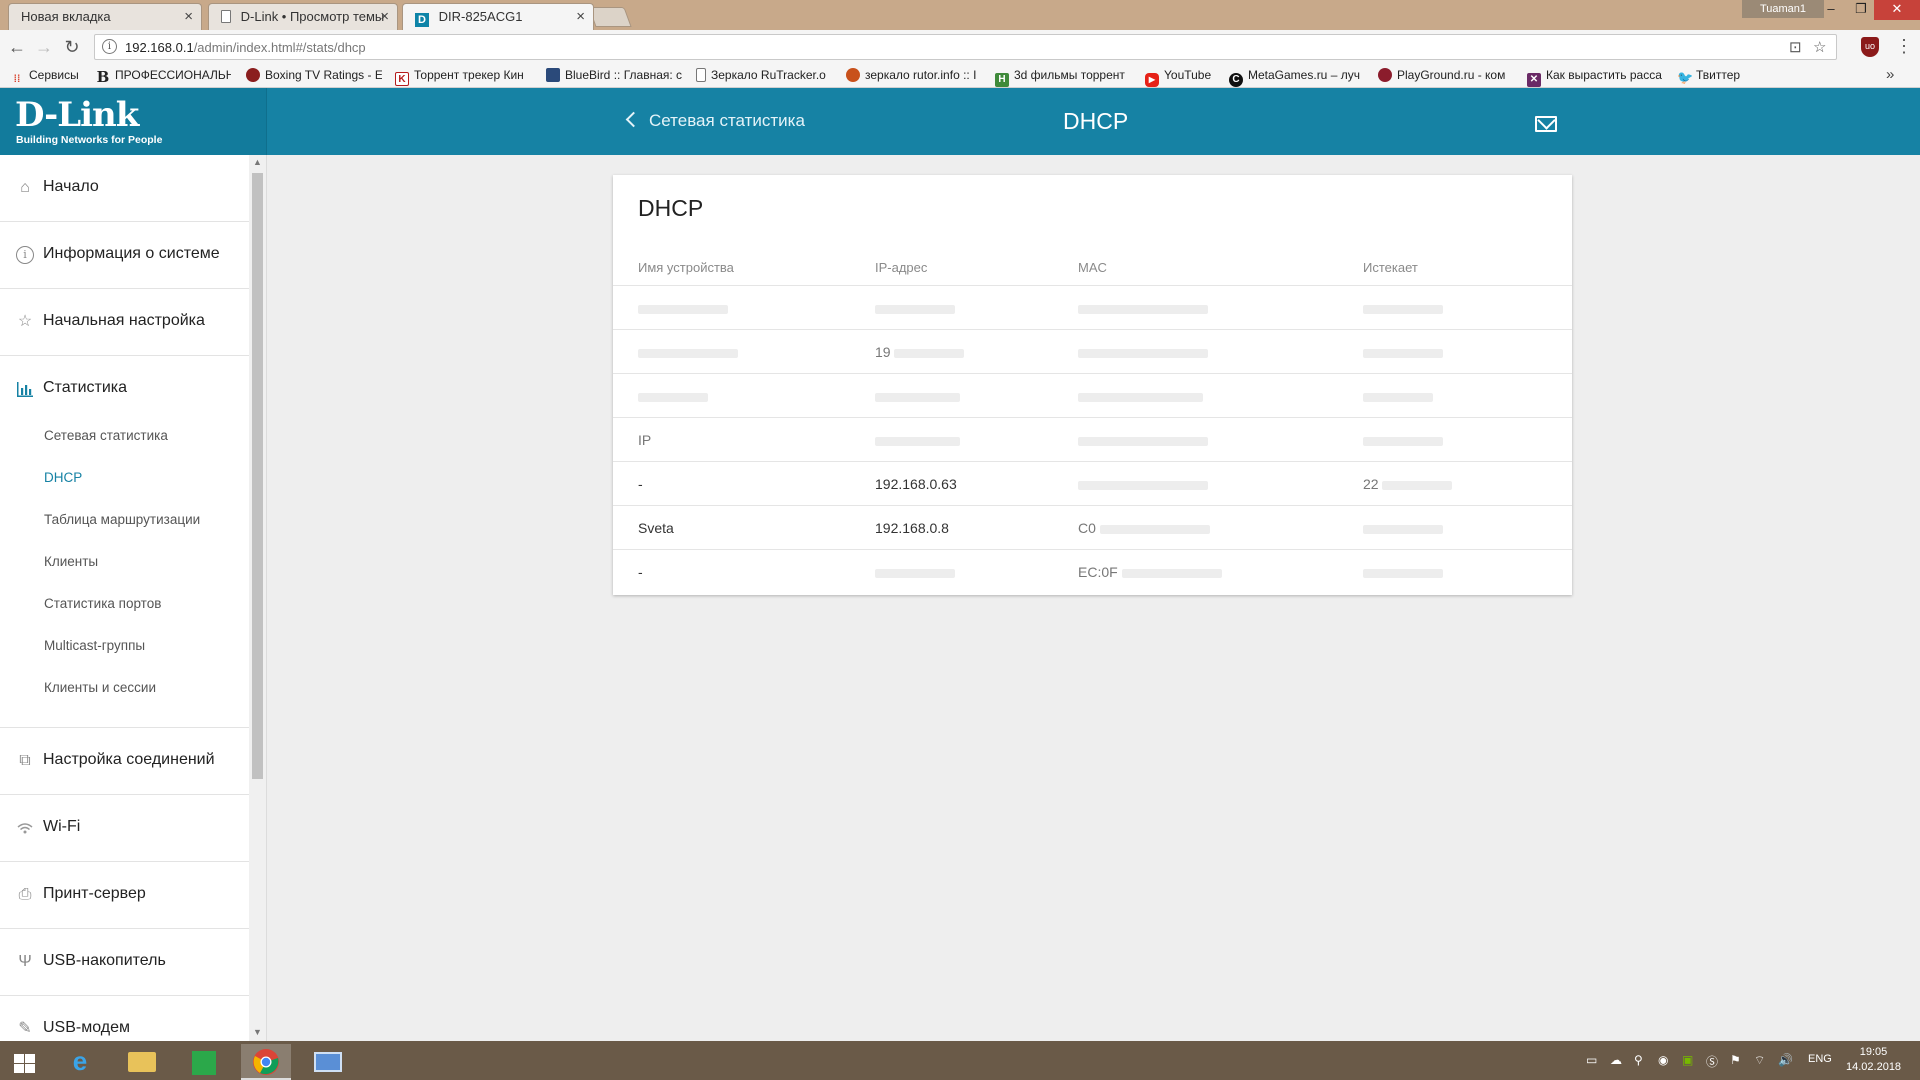  What do you see at coordinates (1687, 1060) in the screenshot?
I see `tray-nvidia-icon: ▣` at bounding box center [1687, 1060].